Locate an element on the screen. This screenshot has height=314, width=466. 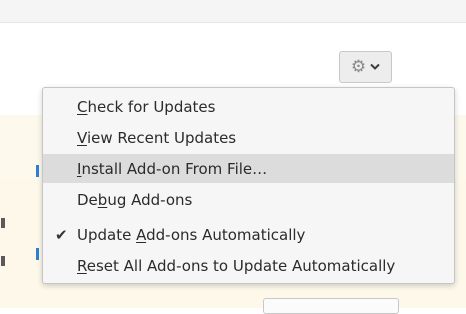
tools-menu-button: ⚙ is located at coordinates (365, 67).